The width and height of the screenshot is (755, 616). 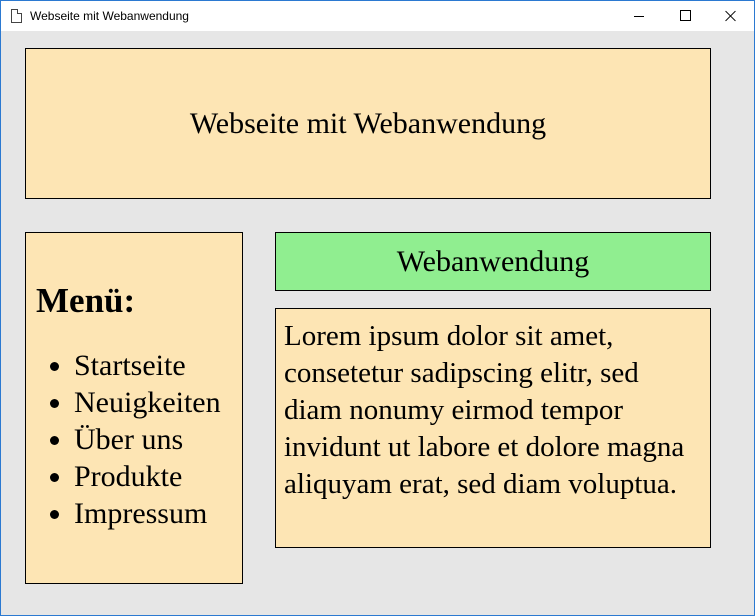 I want to click on maximize-button, so click(x=685, y=16).